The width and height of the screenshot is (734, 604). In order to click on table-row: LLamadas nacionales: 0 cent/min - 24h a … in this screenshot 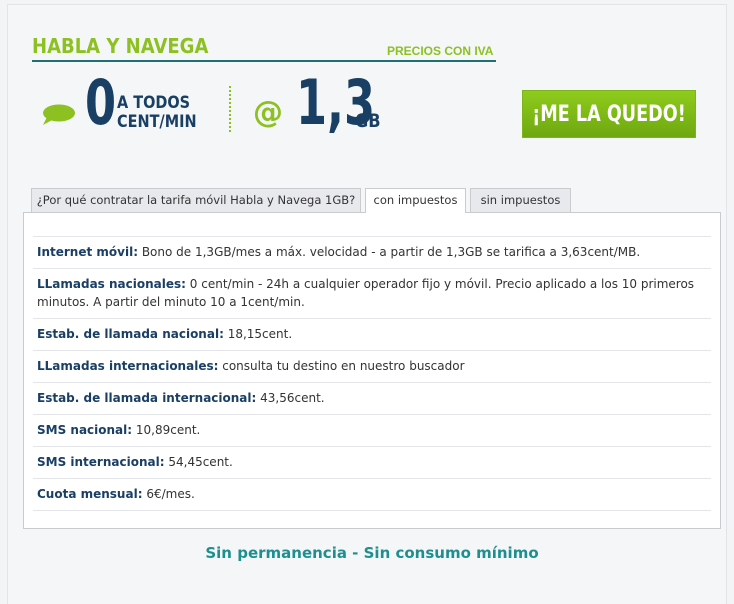, I will do `click(372, 293)`.